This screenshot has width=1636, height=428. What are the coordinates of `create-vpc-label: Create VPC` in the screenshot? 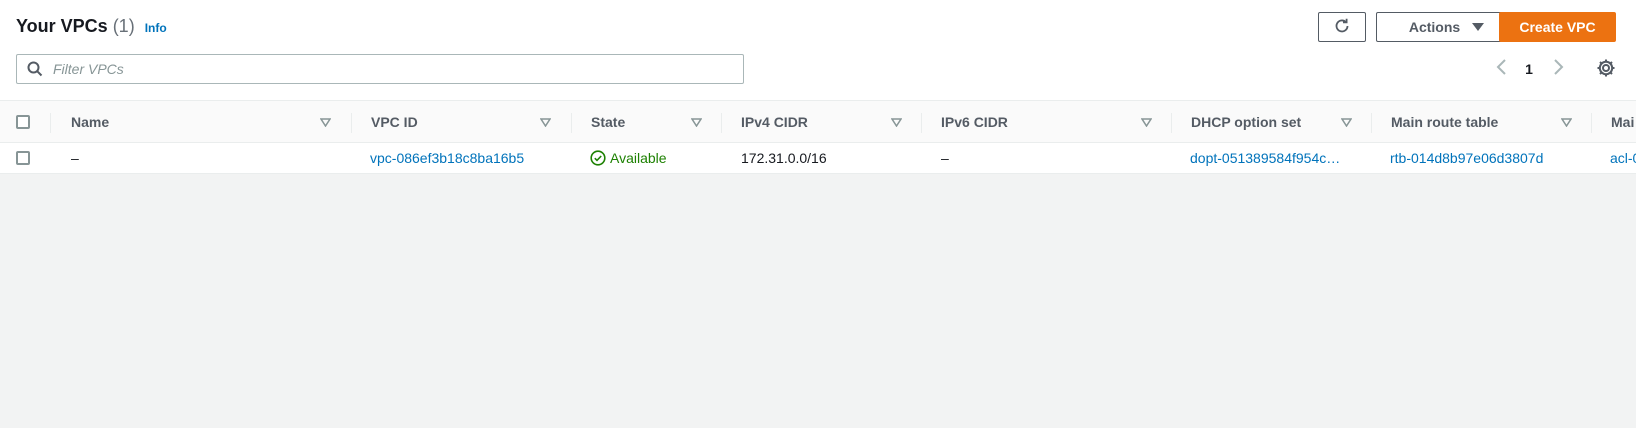 It's located at (1557, 27).